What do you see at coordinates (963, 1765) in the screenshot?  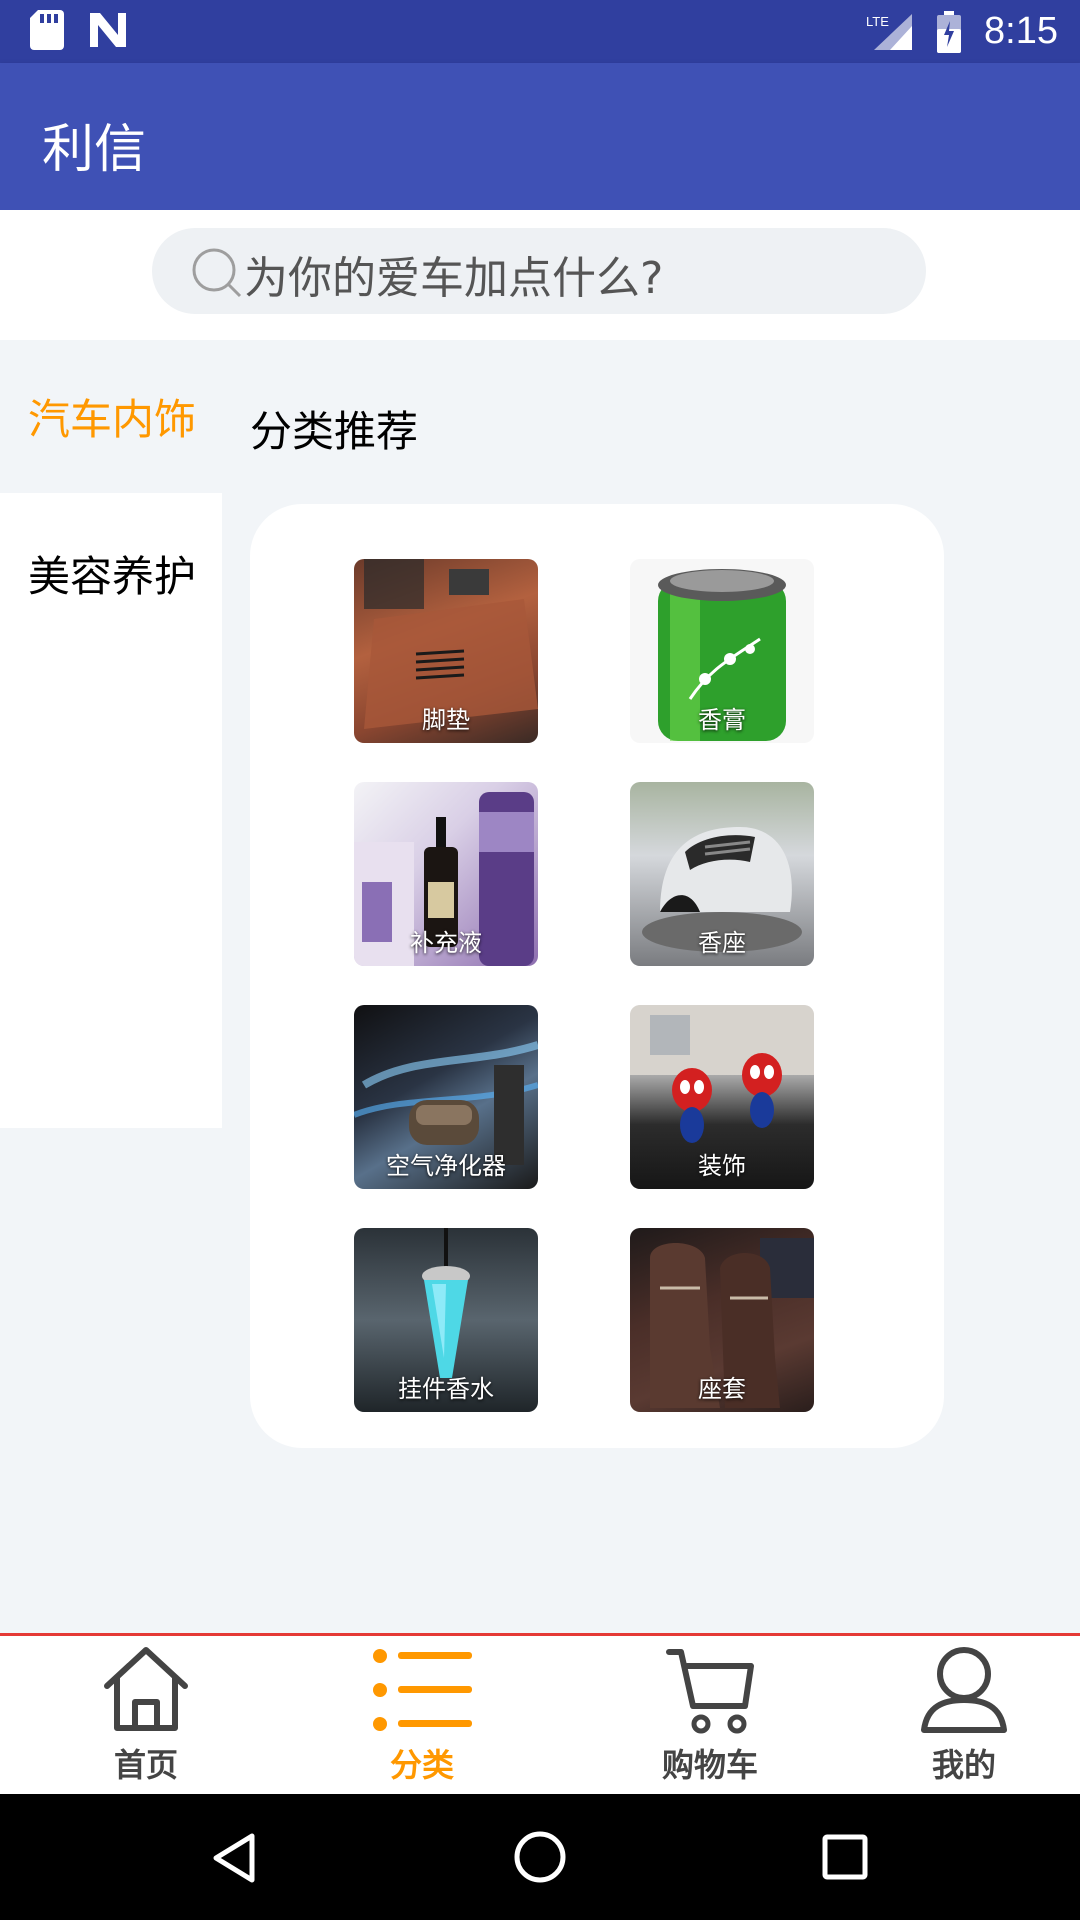 I see `nav-label: 我的` at bounding box center [963, 1765].